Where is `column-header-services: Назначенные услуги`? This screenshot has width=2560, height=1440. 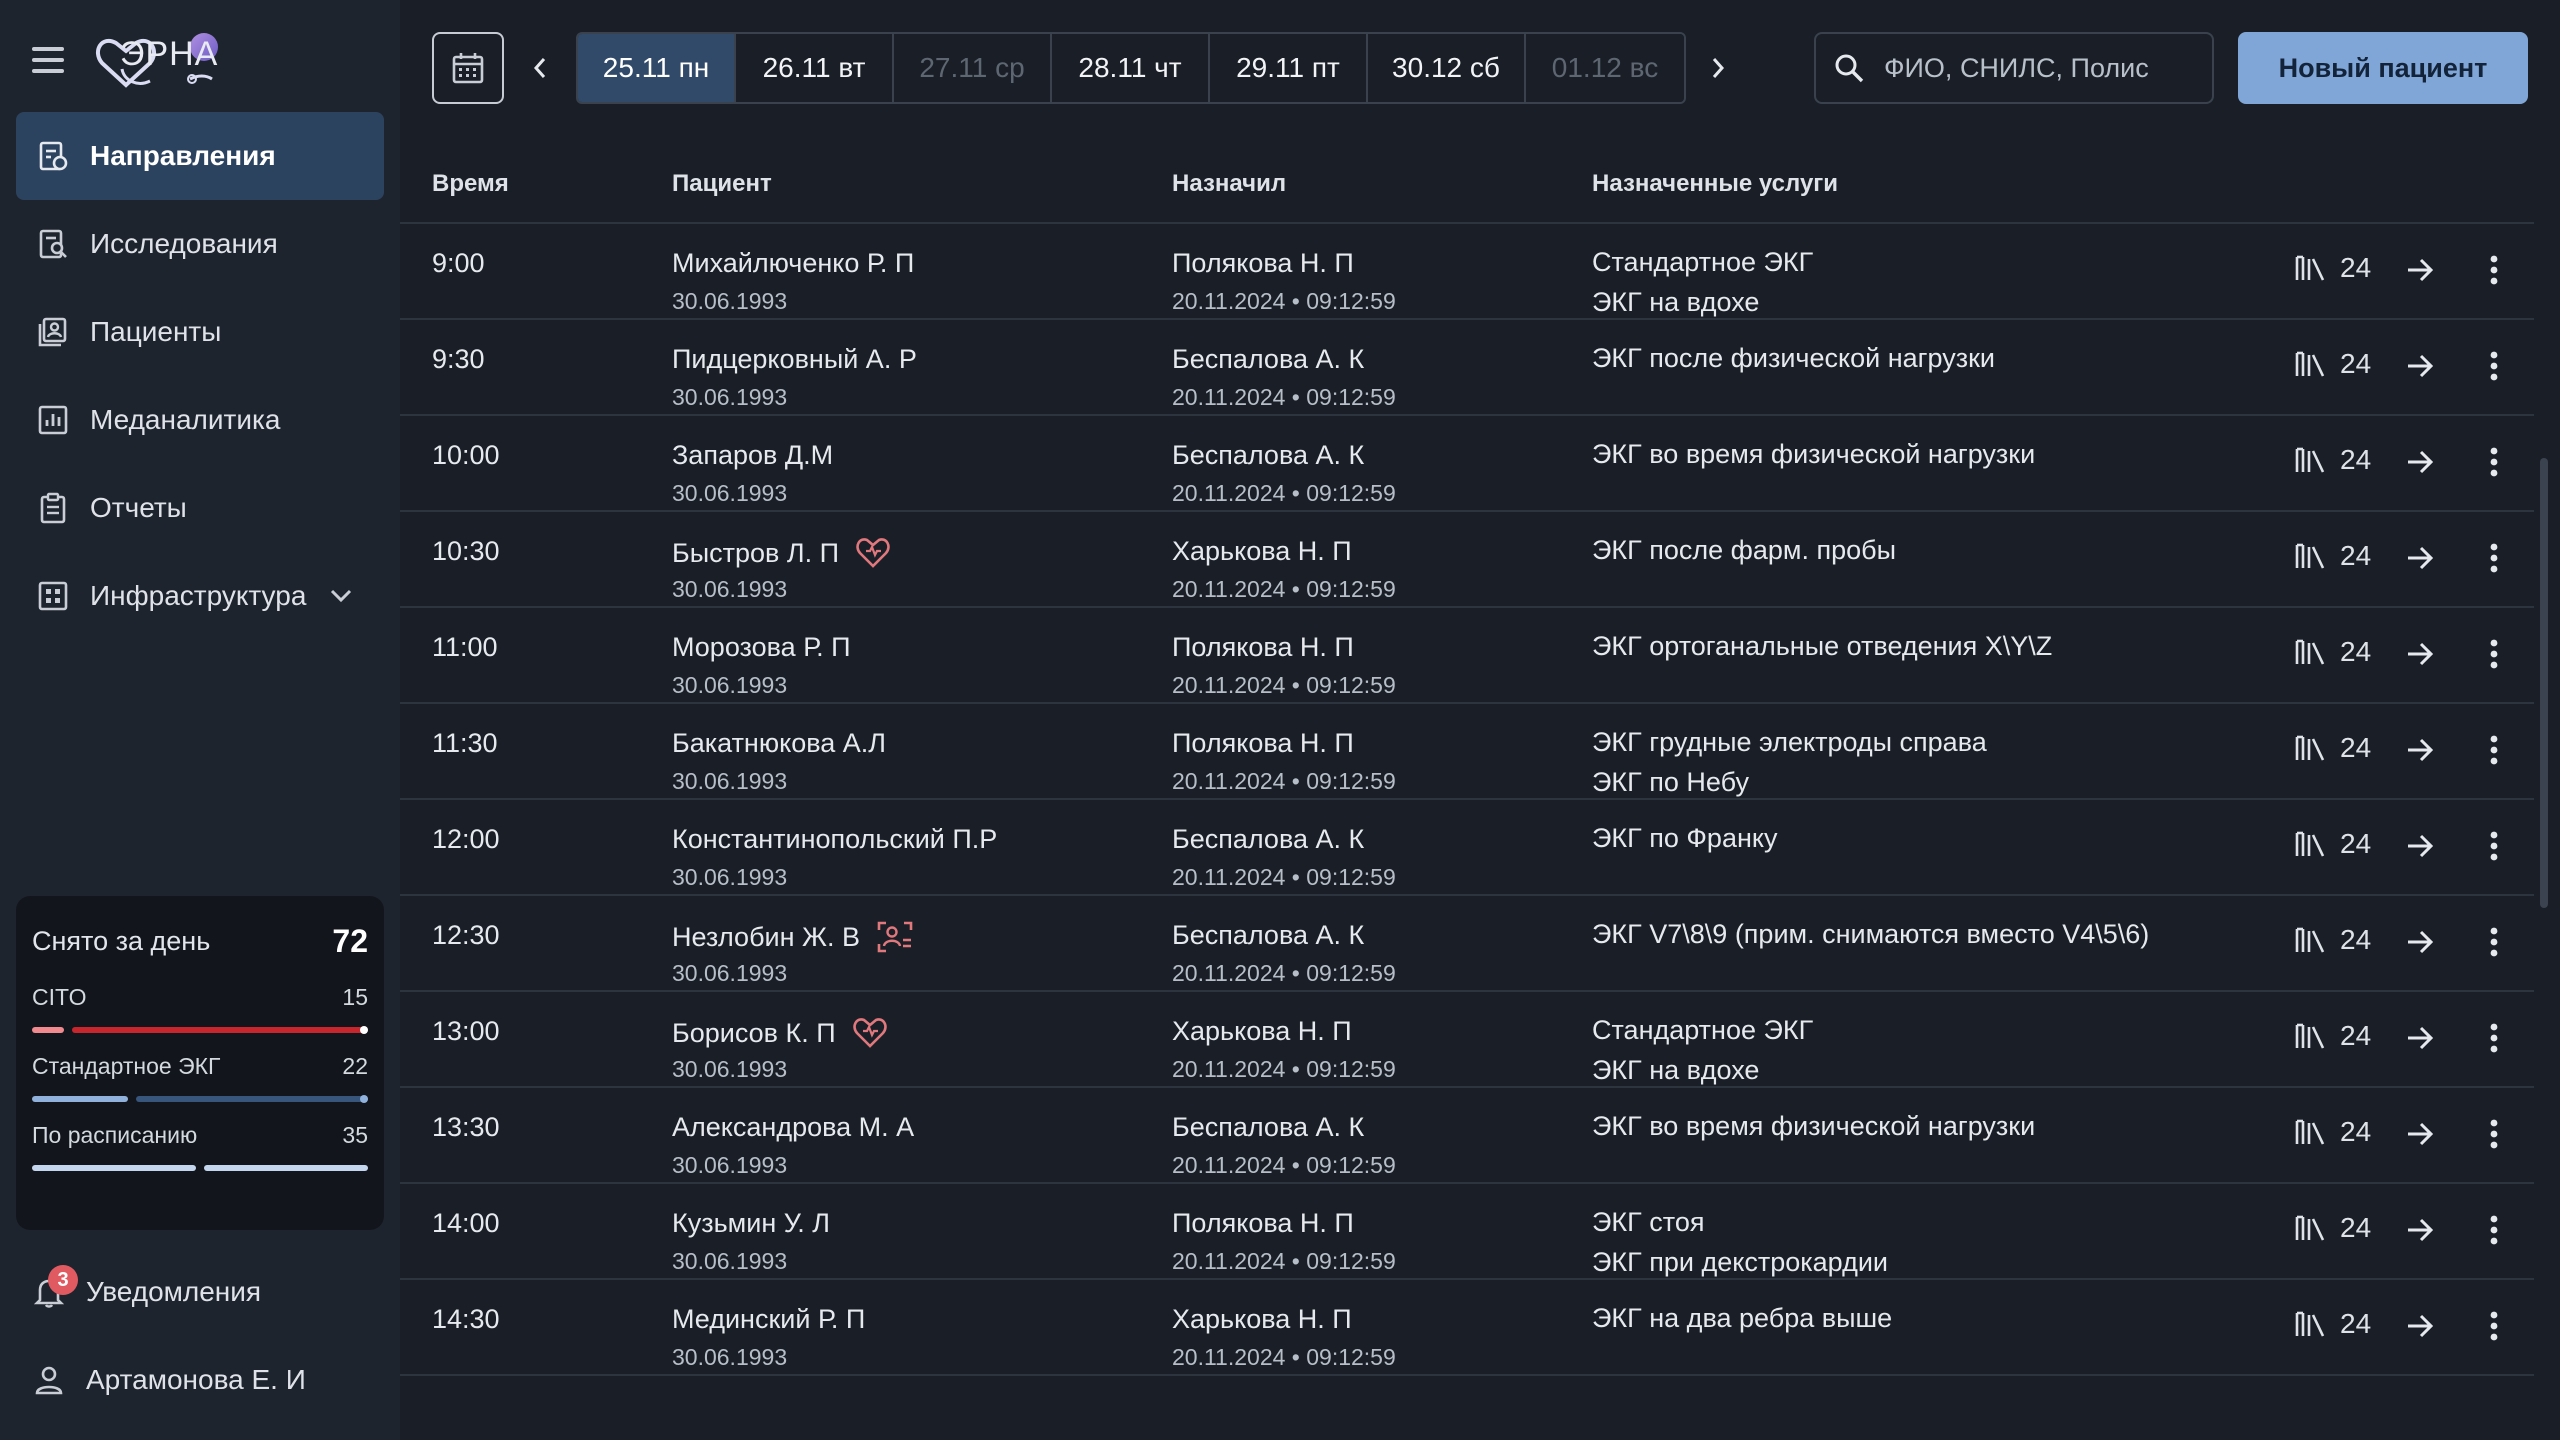 column-header-services: Назначенные услуги is located at coordinates (1715, 184).